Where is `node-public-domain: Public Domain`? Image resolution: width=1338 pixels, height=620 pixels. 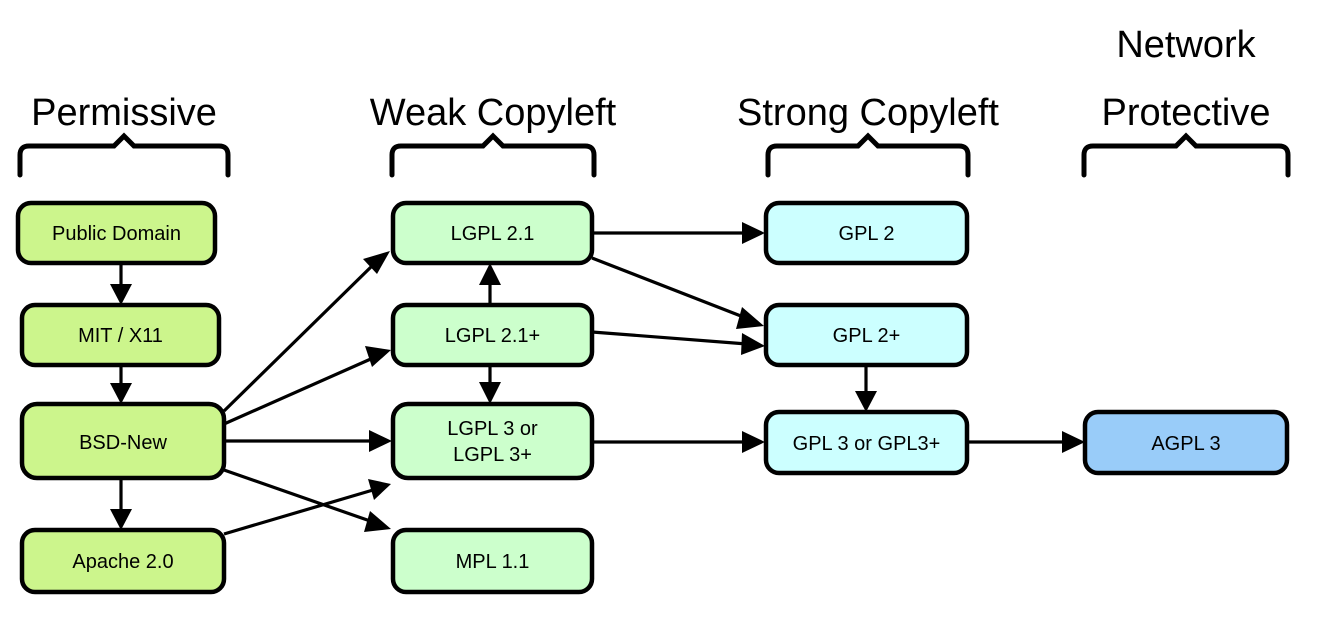
node-public-domain: Public Domain is located at coordinates (116, 233).